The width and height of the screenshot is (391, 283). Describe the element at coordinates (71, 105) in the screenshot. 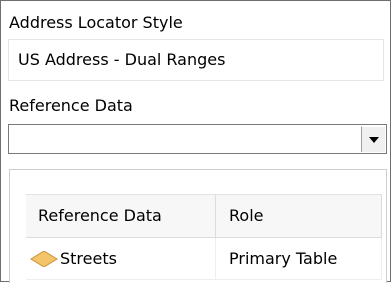

I see `reference-data-label: Reference Data` at that location.